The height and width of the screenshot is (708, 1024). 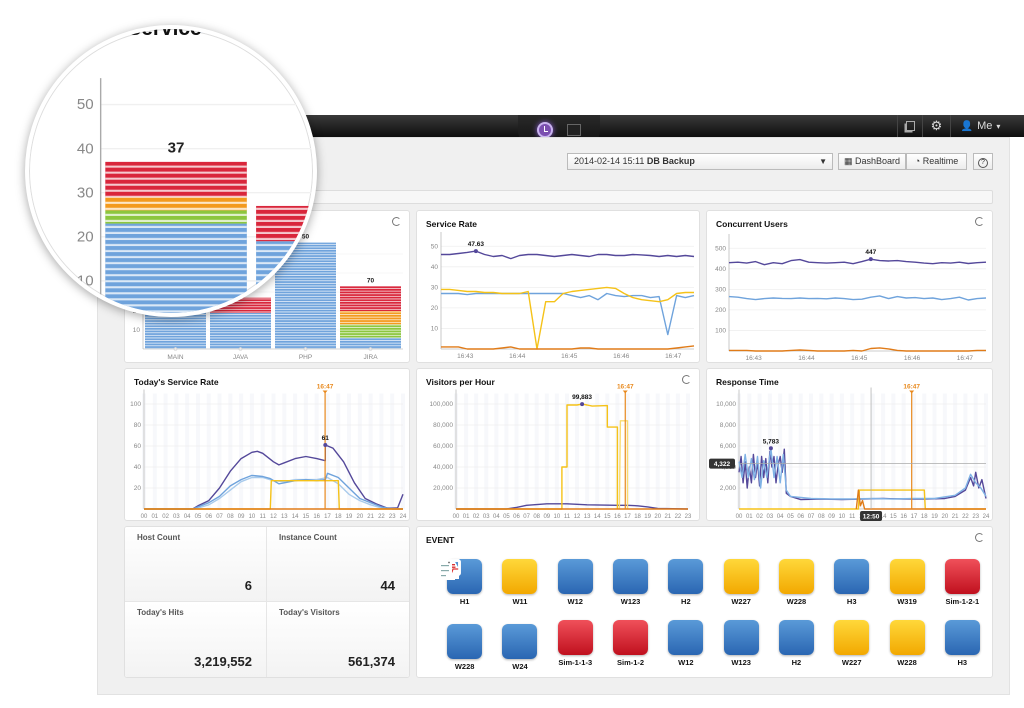 What do you see at coordinates (230, 517) in the screenshot?
I see `x-tick-label: 08` at bounding box center [230, 517].